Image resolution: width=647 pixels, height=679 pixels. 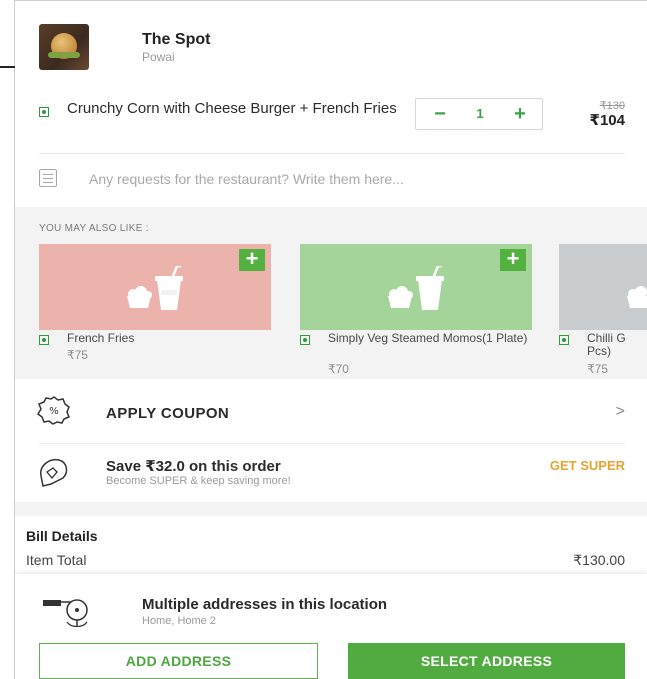 I want to click on quantity-value: 1, so click(x=480, y=113).